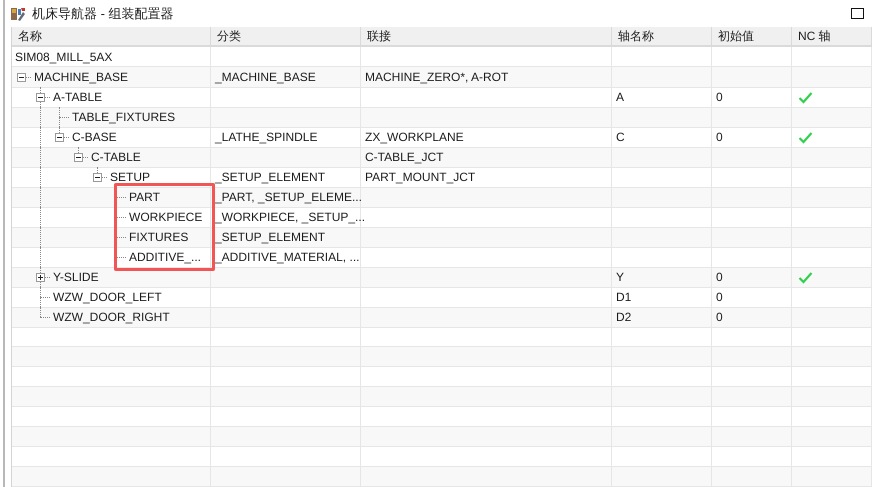 This screenshot has height=487, width=872. I want to click on wrench-icon, so click(18, 14).